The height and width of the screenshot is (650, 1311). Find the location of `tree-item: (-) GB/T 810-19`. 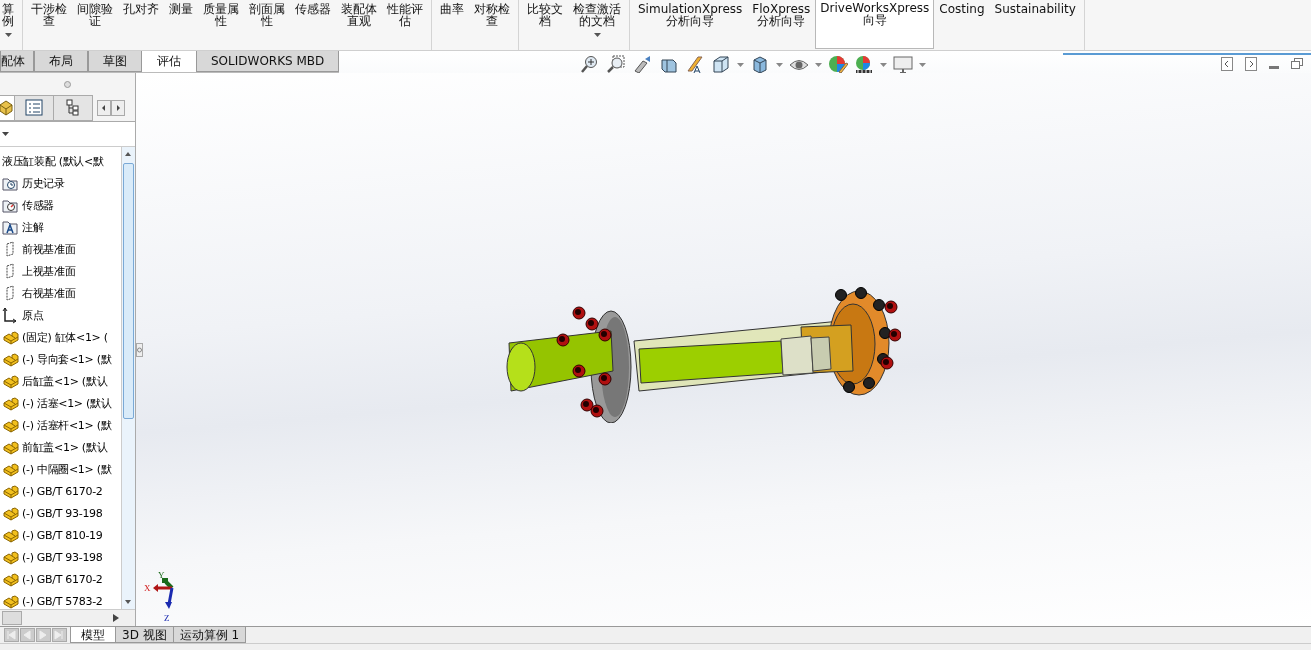

tree-item: (-) GB/T 810-19 is located at coordinates (62, 535).